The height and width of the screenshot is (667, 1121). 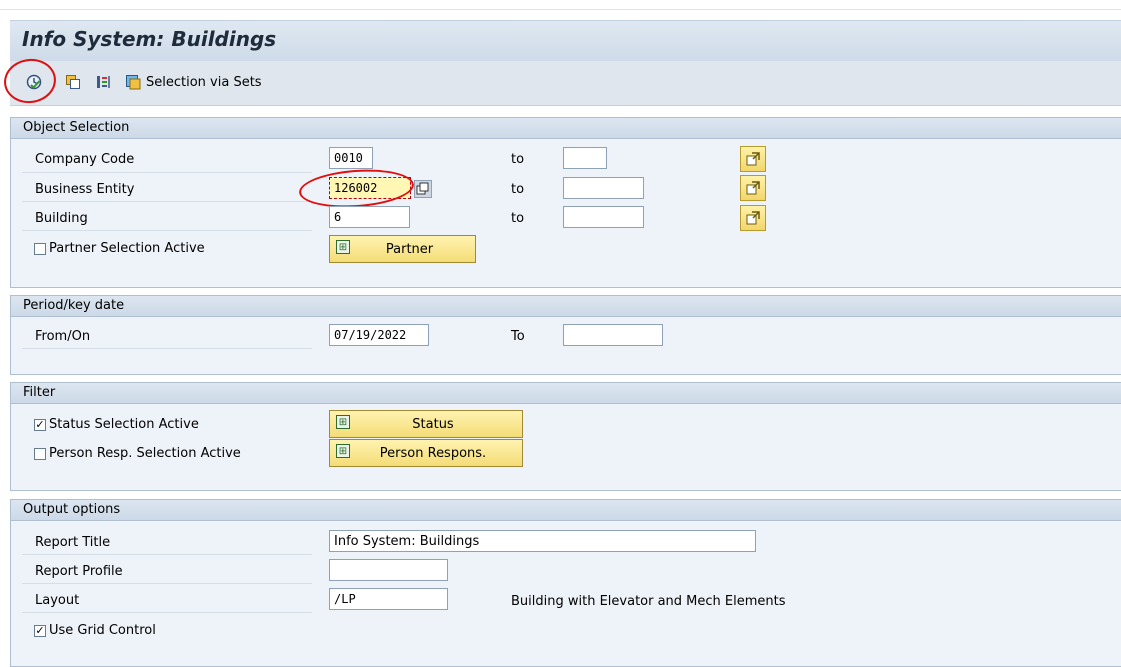 What do you see at coordinates (61, 218) in the screenshot?
I see `building-label: Building` at bounding box center [61, 218].